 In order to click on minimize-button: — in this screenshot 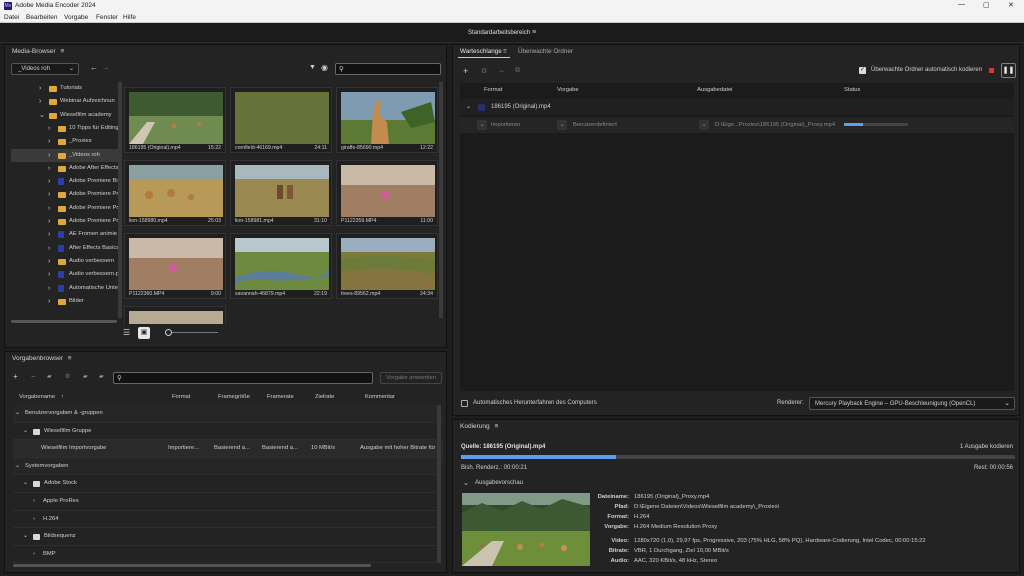, I will do `click(961, 4)`.